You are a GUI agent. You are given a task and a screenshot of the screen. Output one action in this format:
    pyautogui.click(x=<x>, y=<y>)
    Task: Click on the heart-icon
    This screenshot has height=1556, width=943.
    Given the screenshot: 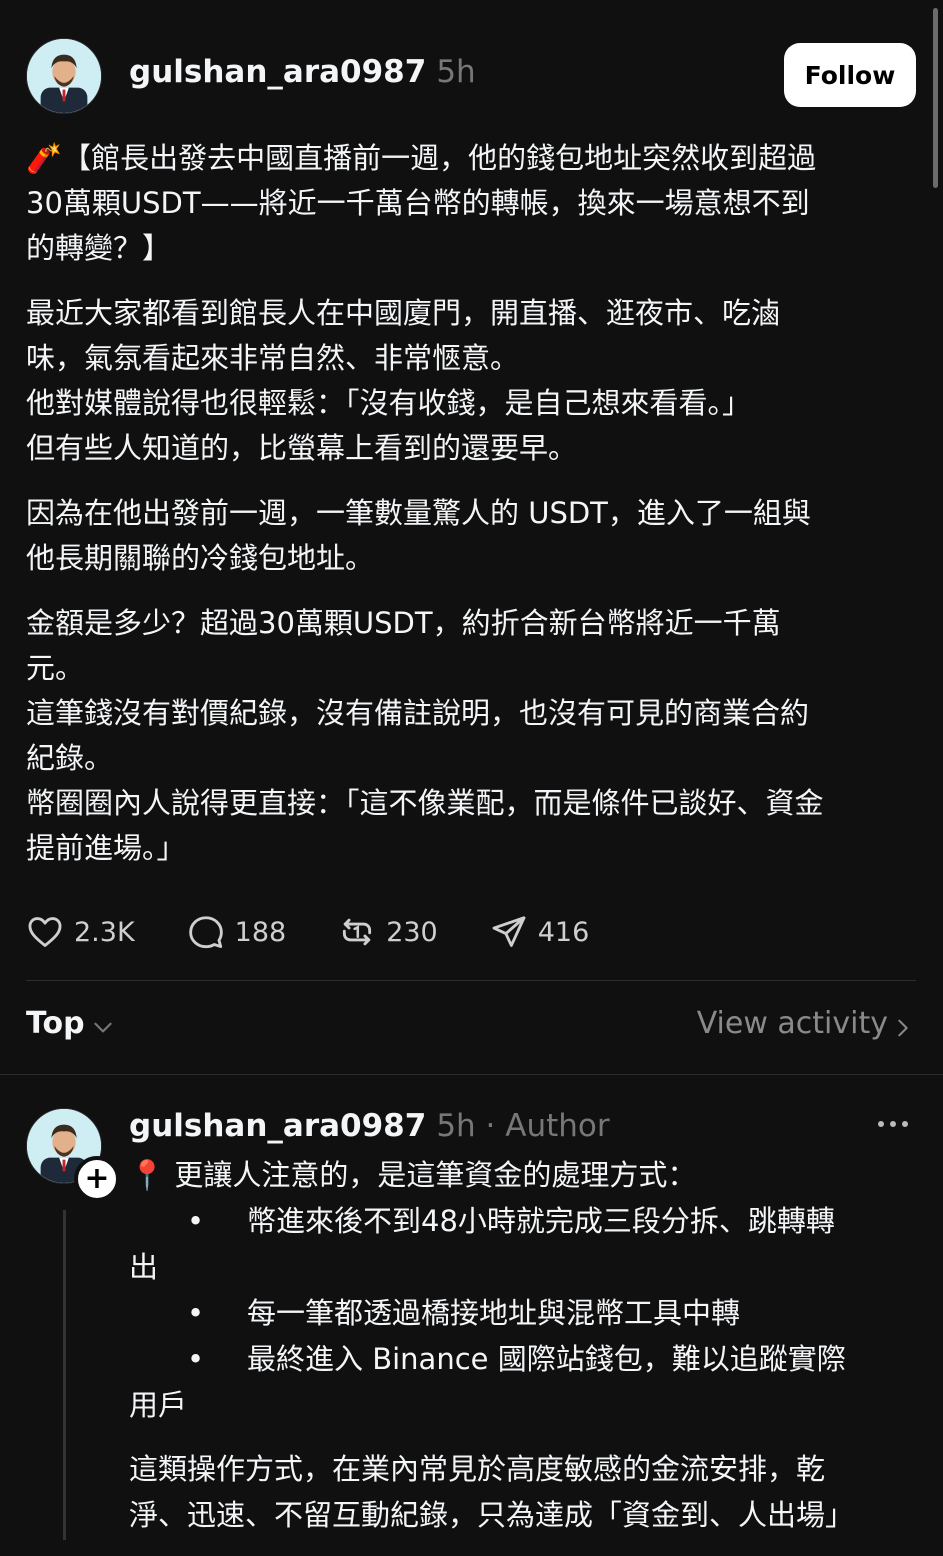 What is the action you would take?
    pyautogui.click(x=45, y=932)
    